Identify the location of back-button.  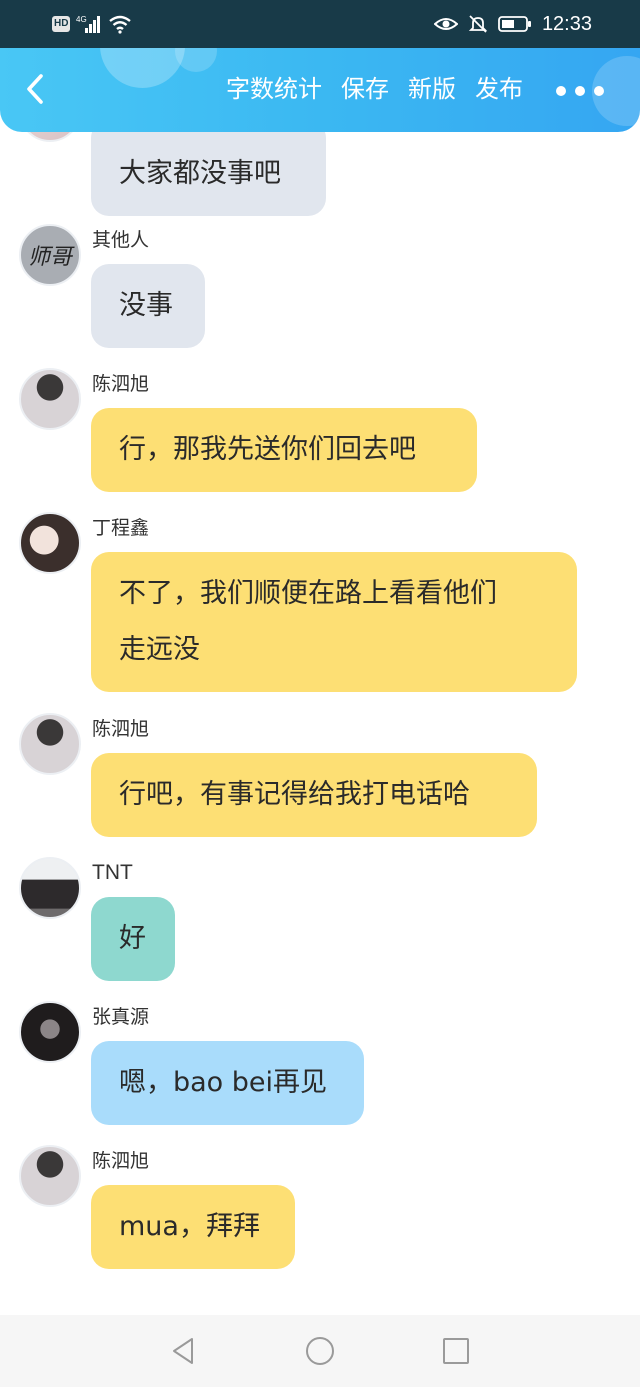
(35, 89).